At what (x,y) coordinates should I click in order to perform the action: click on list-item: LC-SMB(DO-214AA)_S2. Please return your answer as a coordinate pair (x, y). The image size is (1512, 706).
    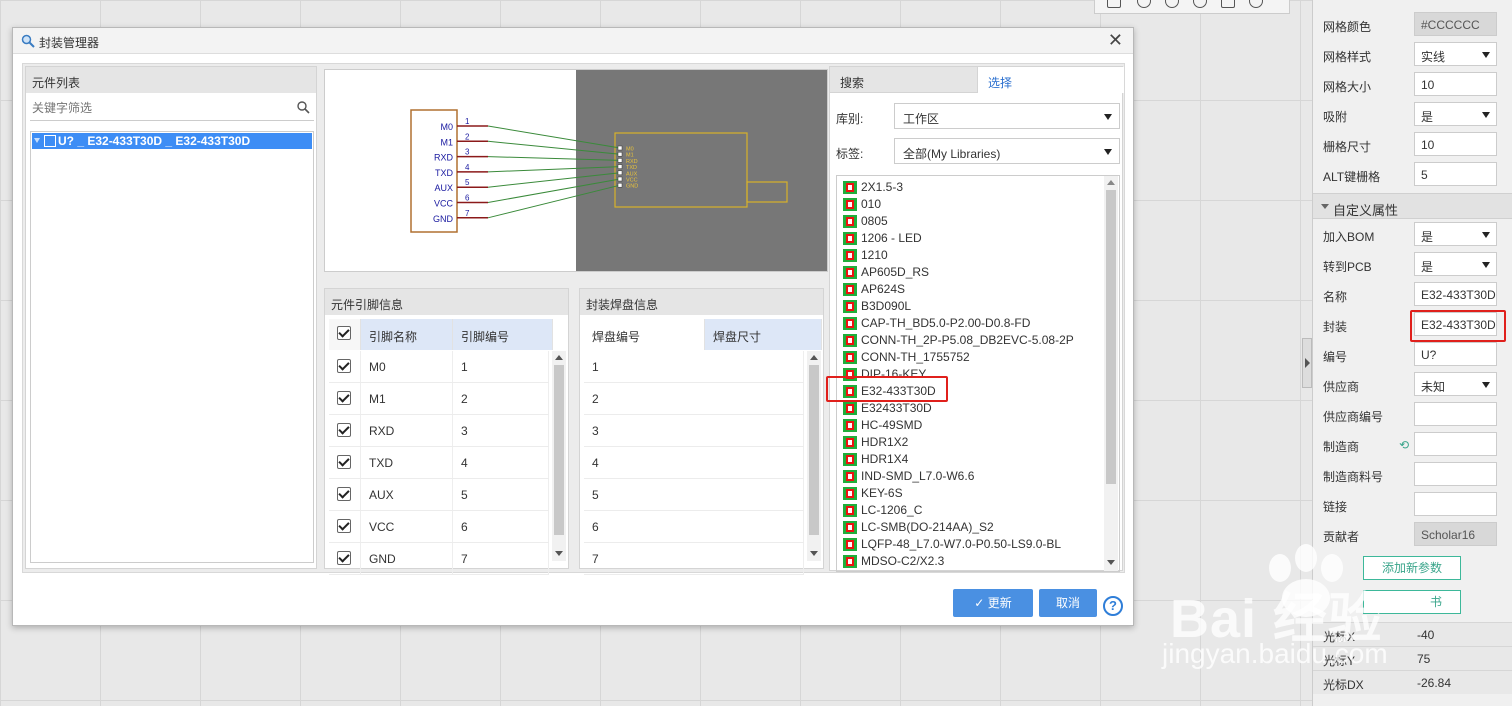
    Looking at the image, I should click on (917, 527).